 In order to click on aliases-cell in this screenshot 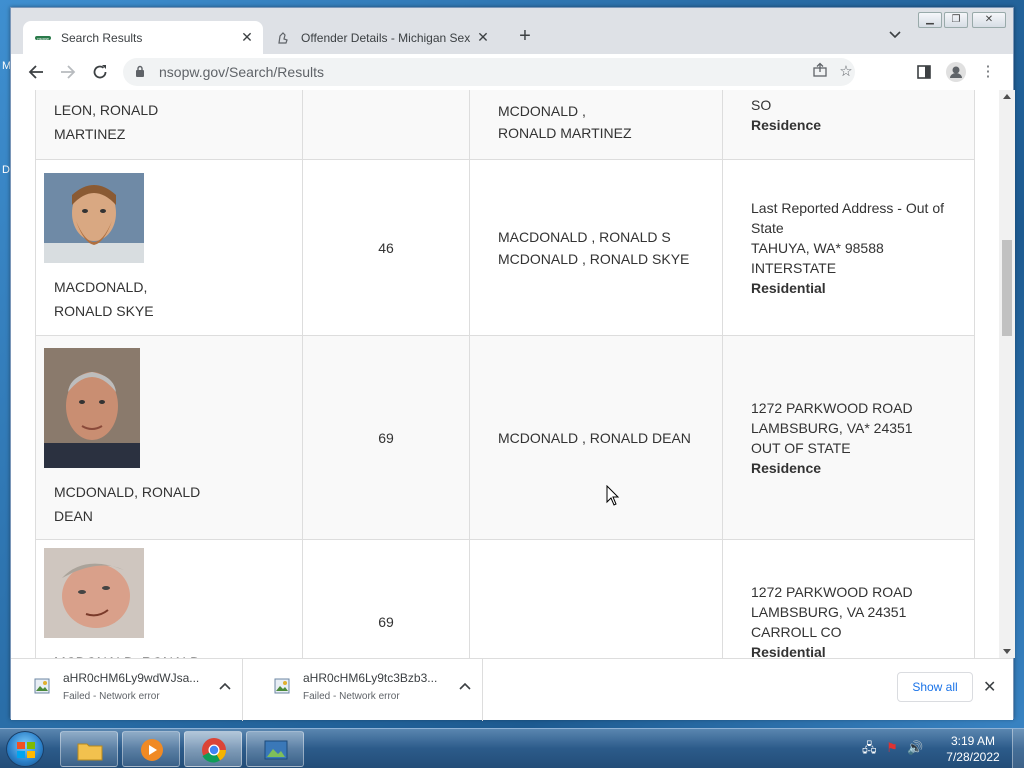, I will do `click(596, 598)`.